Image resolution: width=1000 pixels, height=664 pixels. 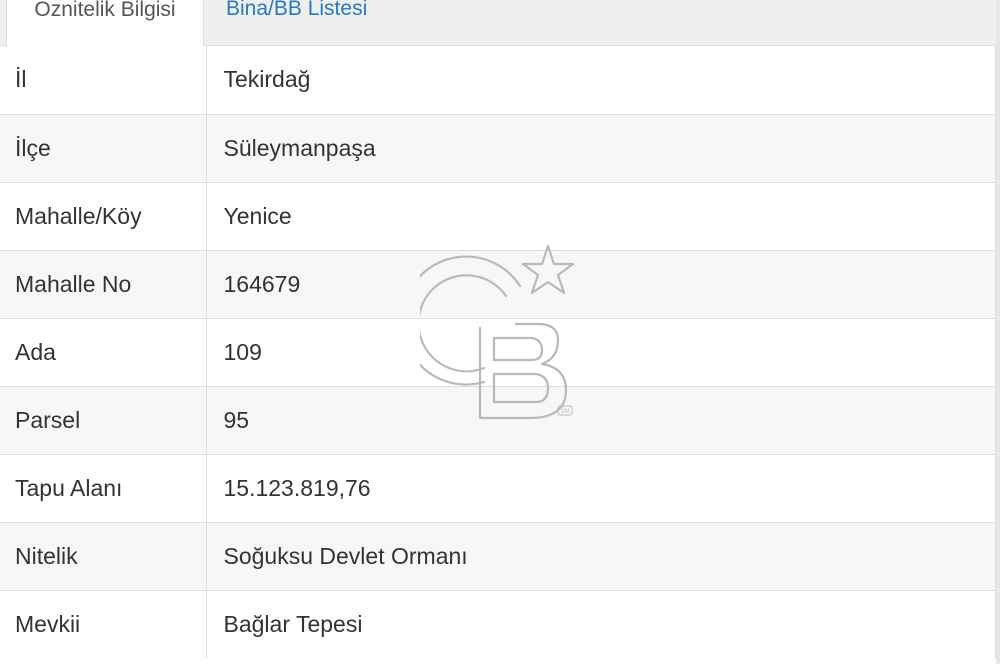 What do you see at coordinates (297, 10) in the screenshot?
I see `tab-label: Bina/BB Listesi` at bounding box center [297, 10].